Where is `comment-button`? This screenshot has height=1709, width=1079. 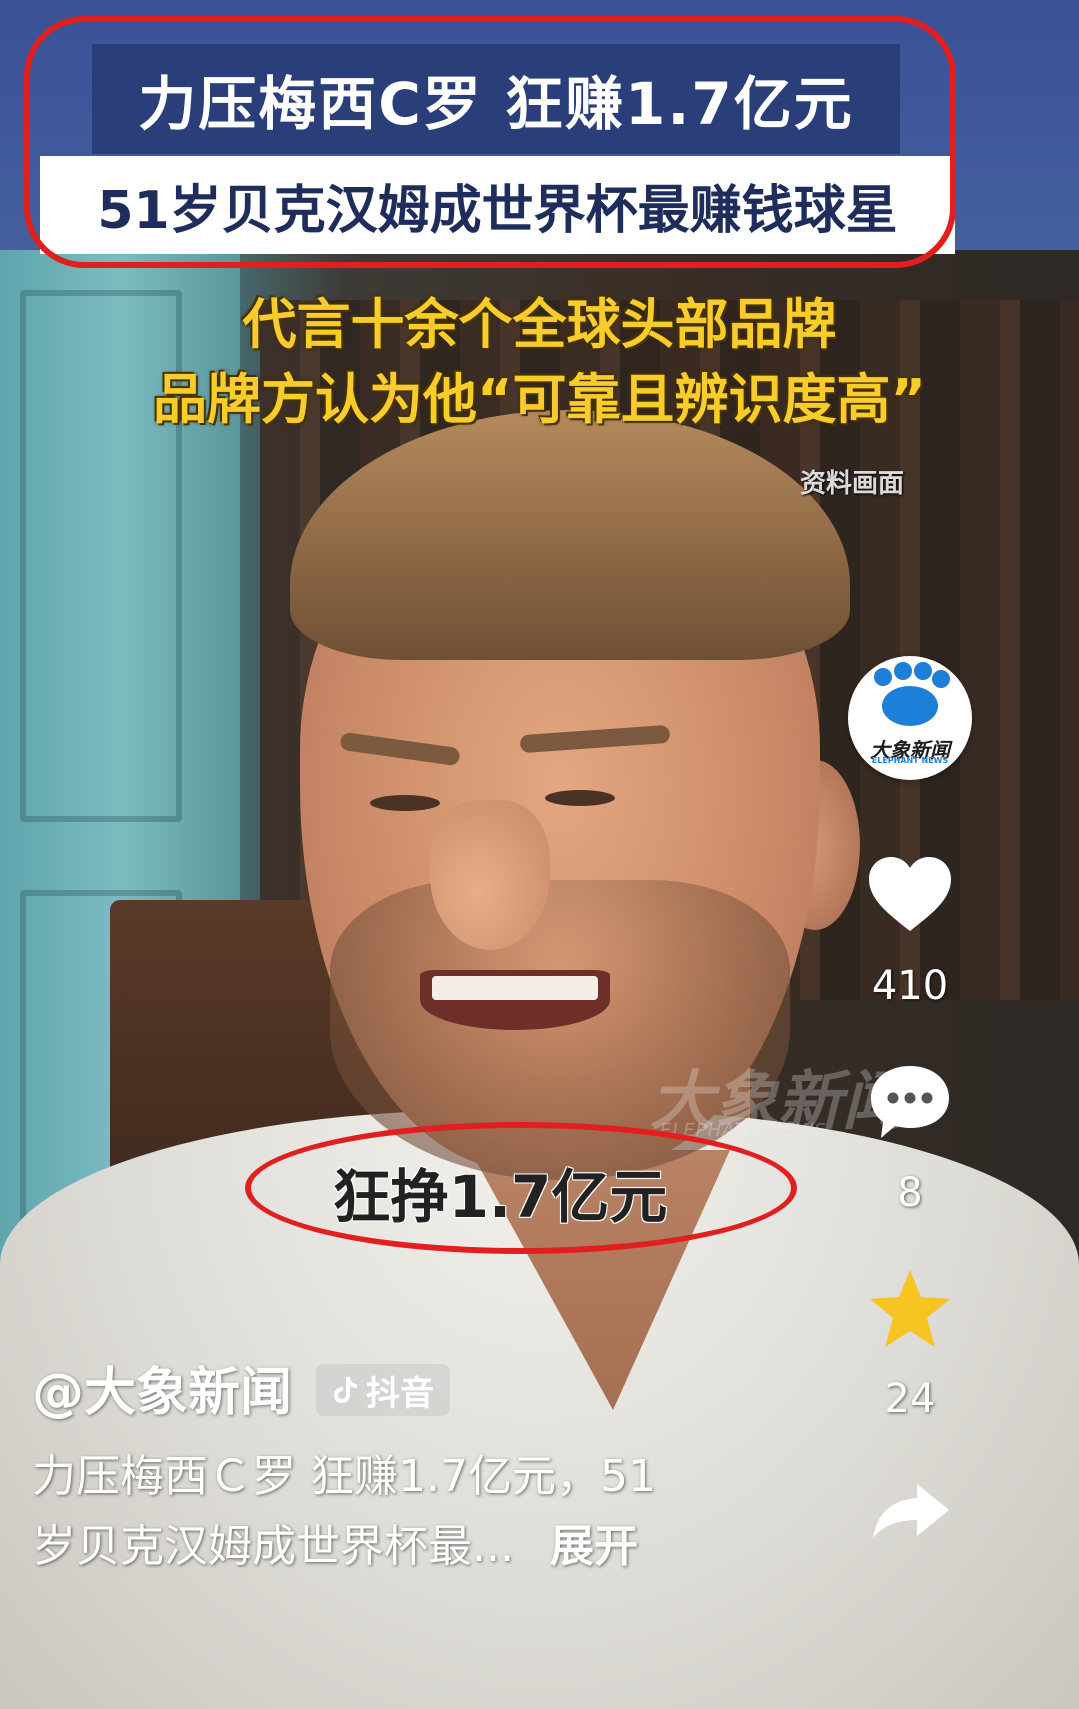
comment-button is located at coordinates (910, 1102).